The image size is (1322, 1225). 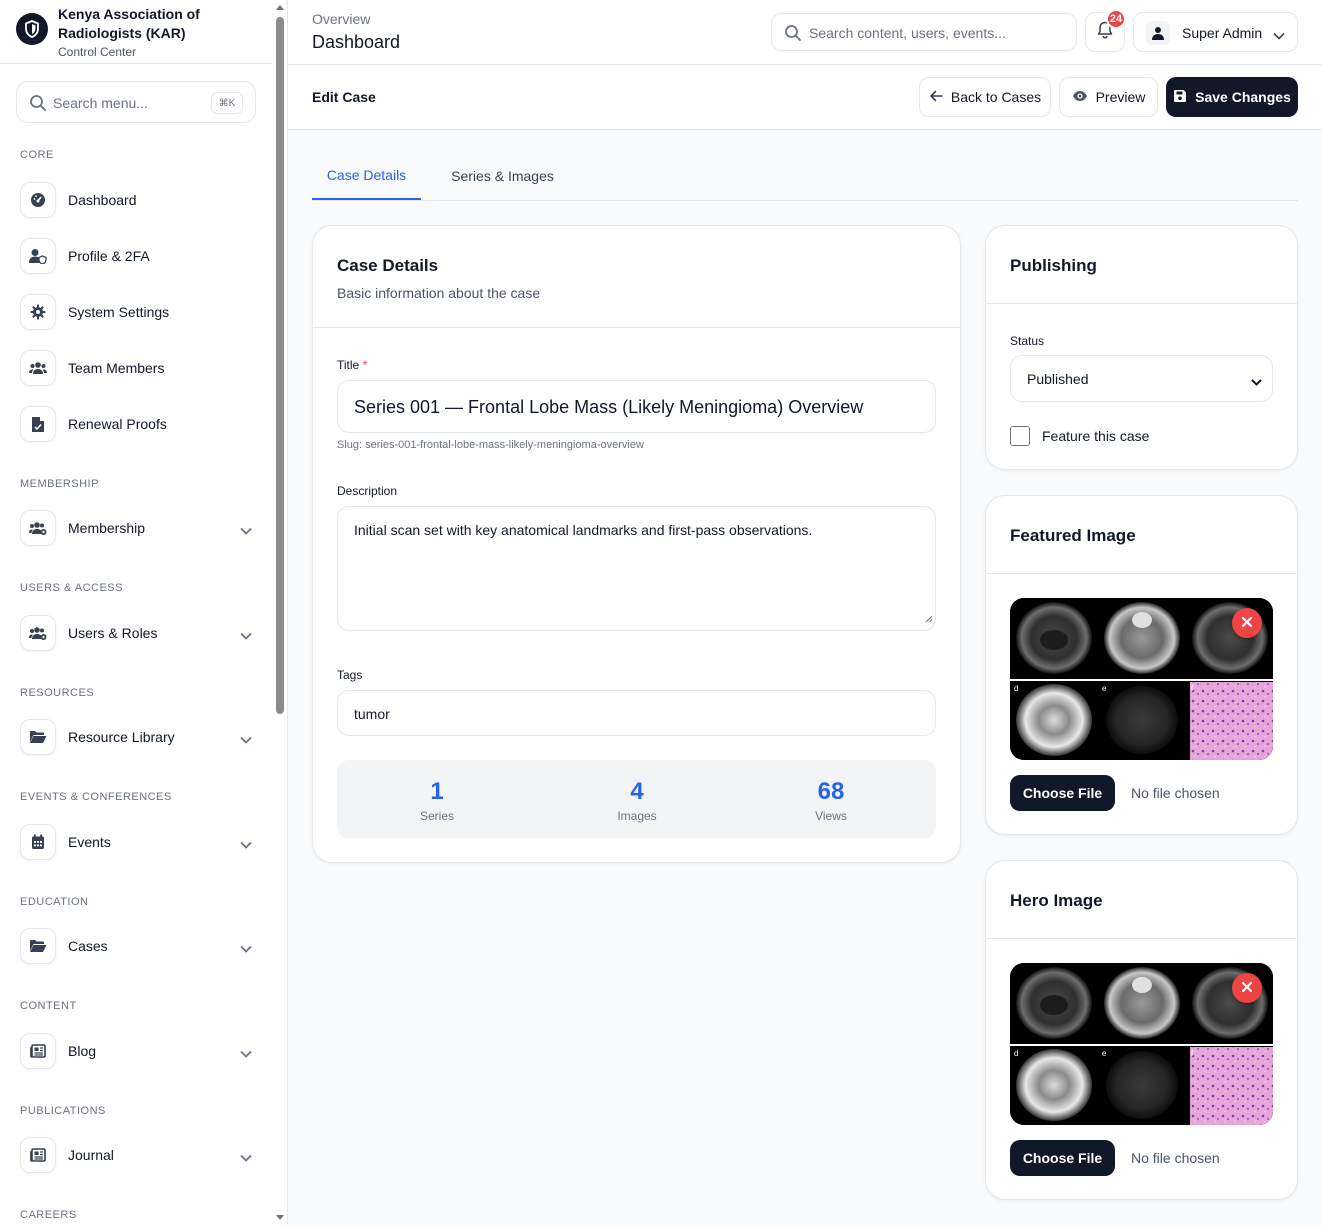 What do you see at coordinates (1058, 379) in the screenshot?
I see `status-selected-value: Published` at bounding box center [1058, 379].